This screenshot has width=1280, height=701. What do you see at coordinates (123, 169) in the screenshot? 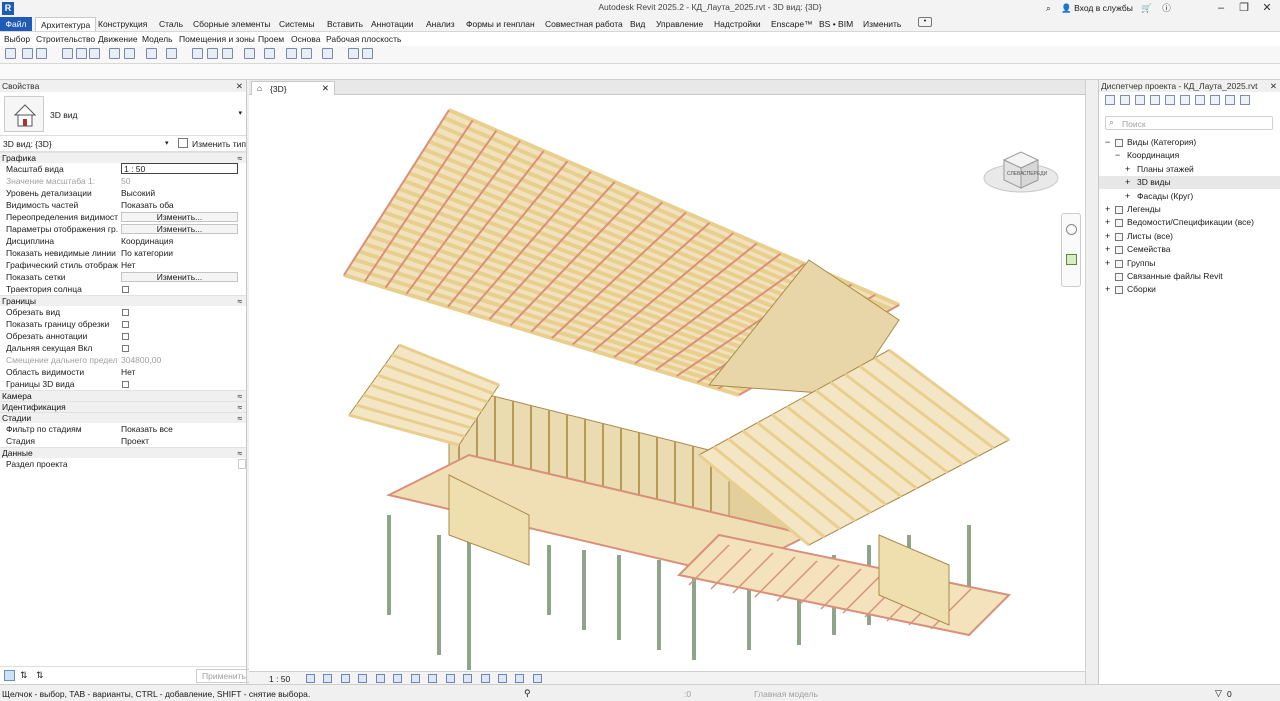
I see `graphics_rows-row: Масштаб вида 1 : 50` at bounding box center [123, 169].